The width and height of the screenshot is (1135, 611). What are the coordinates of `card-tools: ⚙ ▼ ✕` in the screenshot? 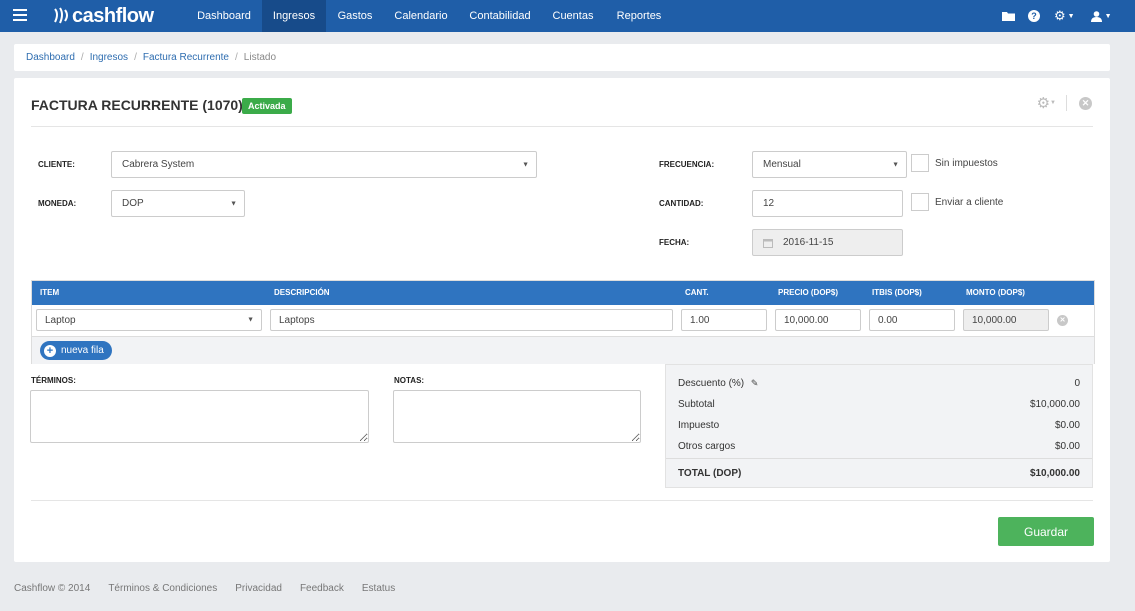 It's located at (1064, 103).